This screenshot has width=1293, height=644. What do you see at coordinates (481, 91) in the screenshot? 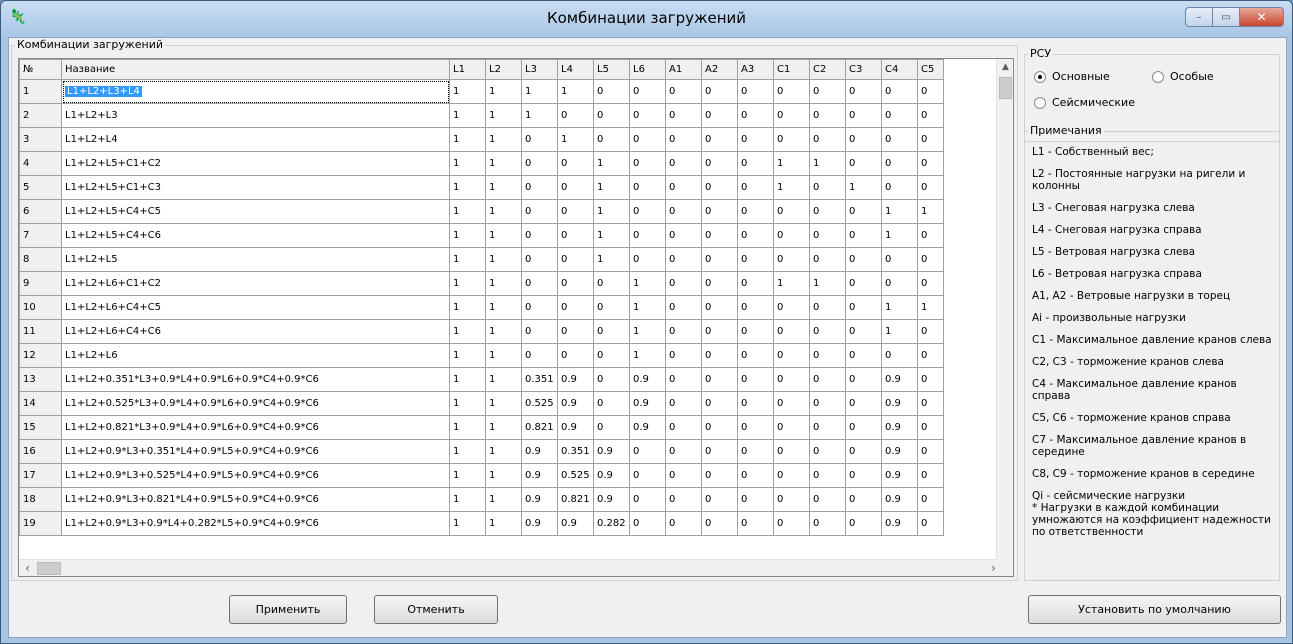
I see `table-row: 1 L1+L2+L3+L4 1 1 1 1 0 0 0 0 0 0 0 0 0 0` at bounding box center [481, 91].